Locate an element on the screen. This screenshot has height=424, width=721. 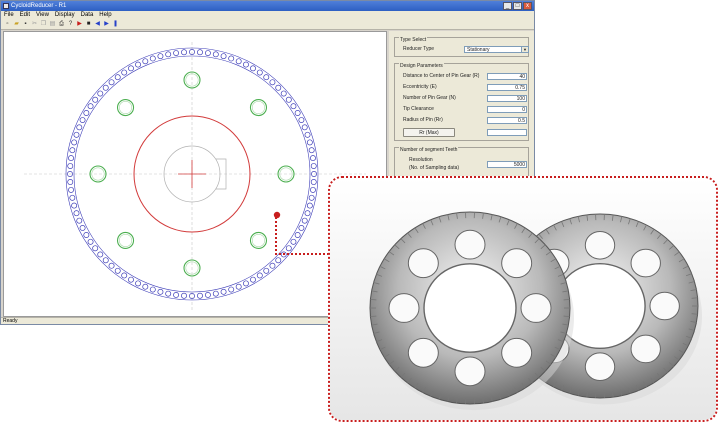
reducer-type-select: Stationary ▼ is located at coordinates (496, 49).